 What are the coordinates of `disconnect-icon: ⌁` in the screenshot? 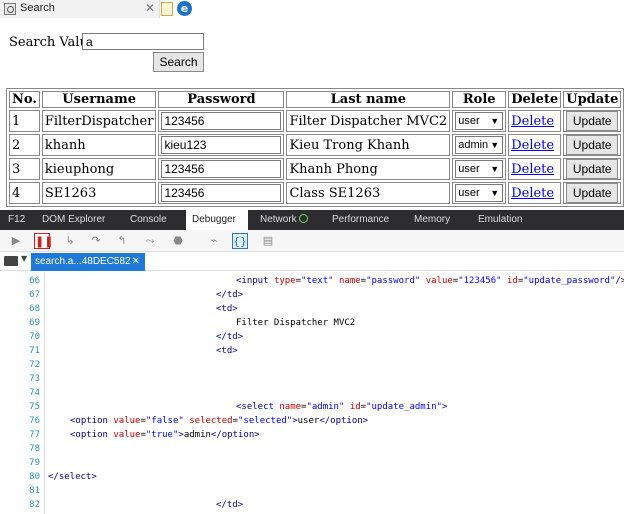 It's located at (214, 241).